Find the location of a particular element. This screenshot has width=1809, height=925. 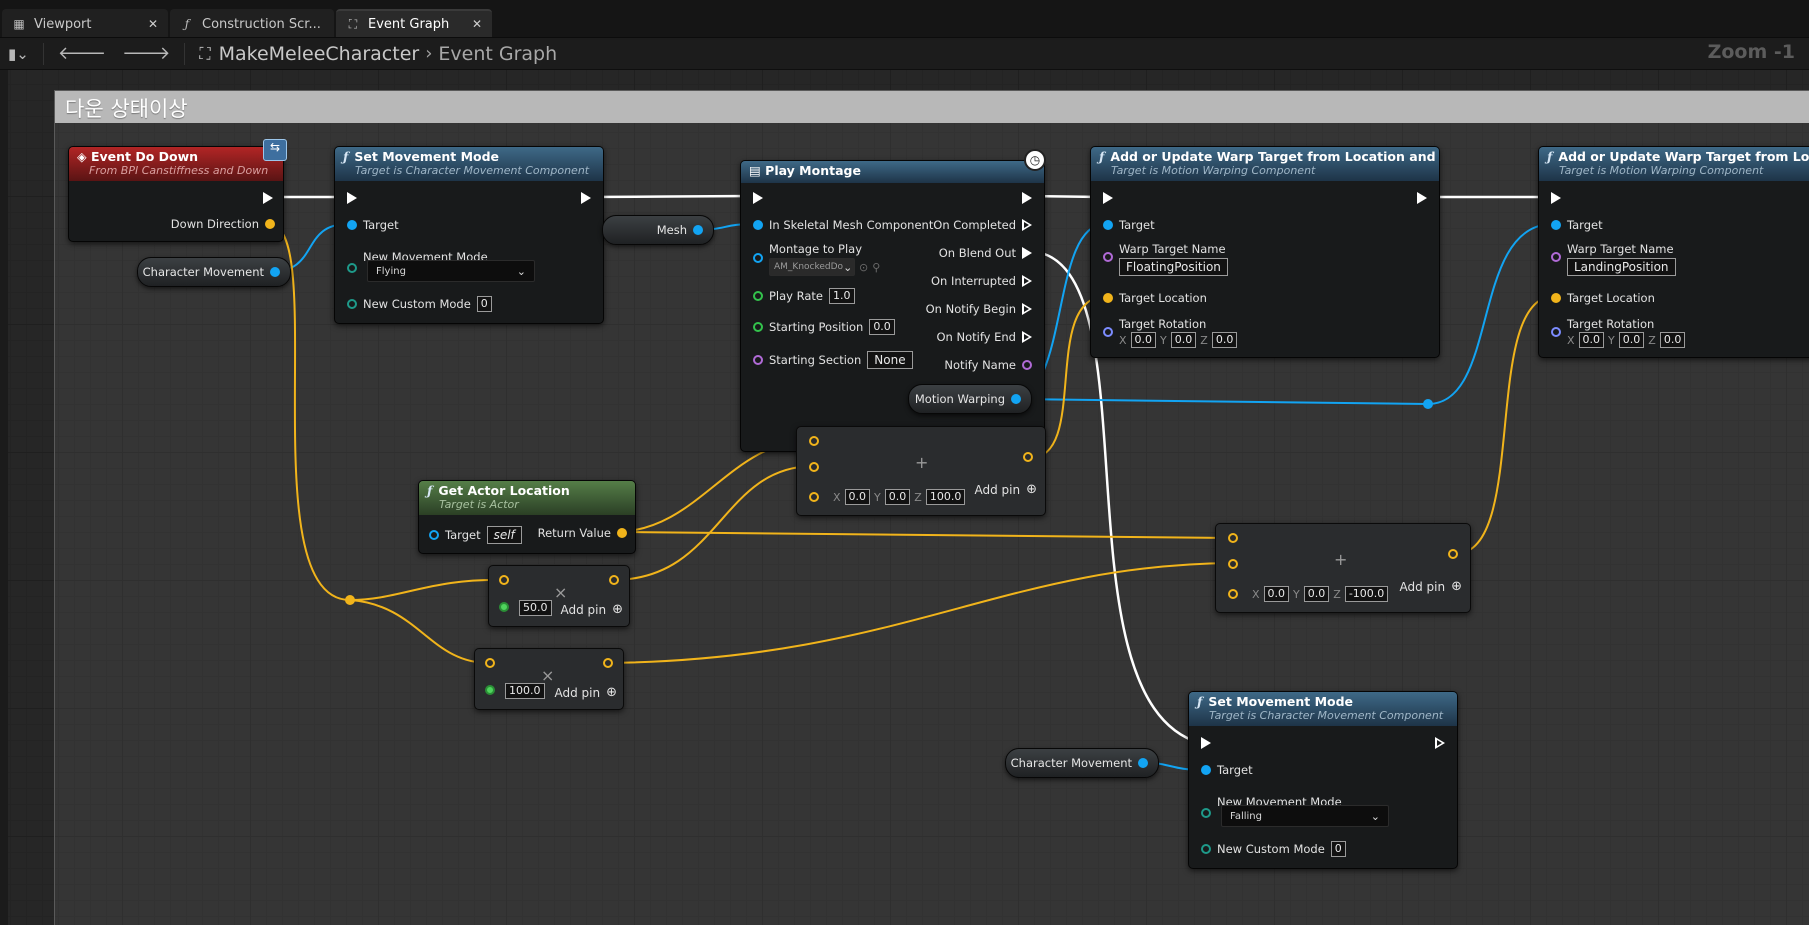

breadcrumb-graph: Event Graph is located at coordinates (497, 54).